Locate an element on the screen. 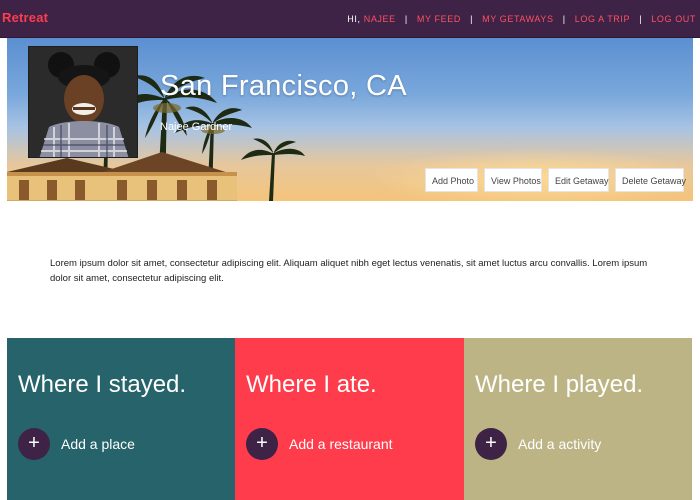 The height and width of the screenshot is (500, 700). panel-title: Where I ate. is located at coordinates (311, 384).